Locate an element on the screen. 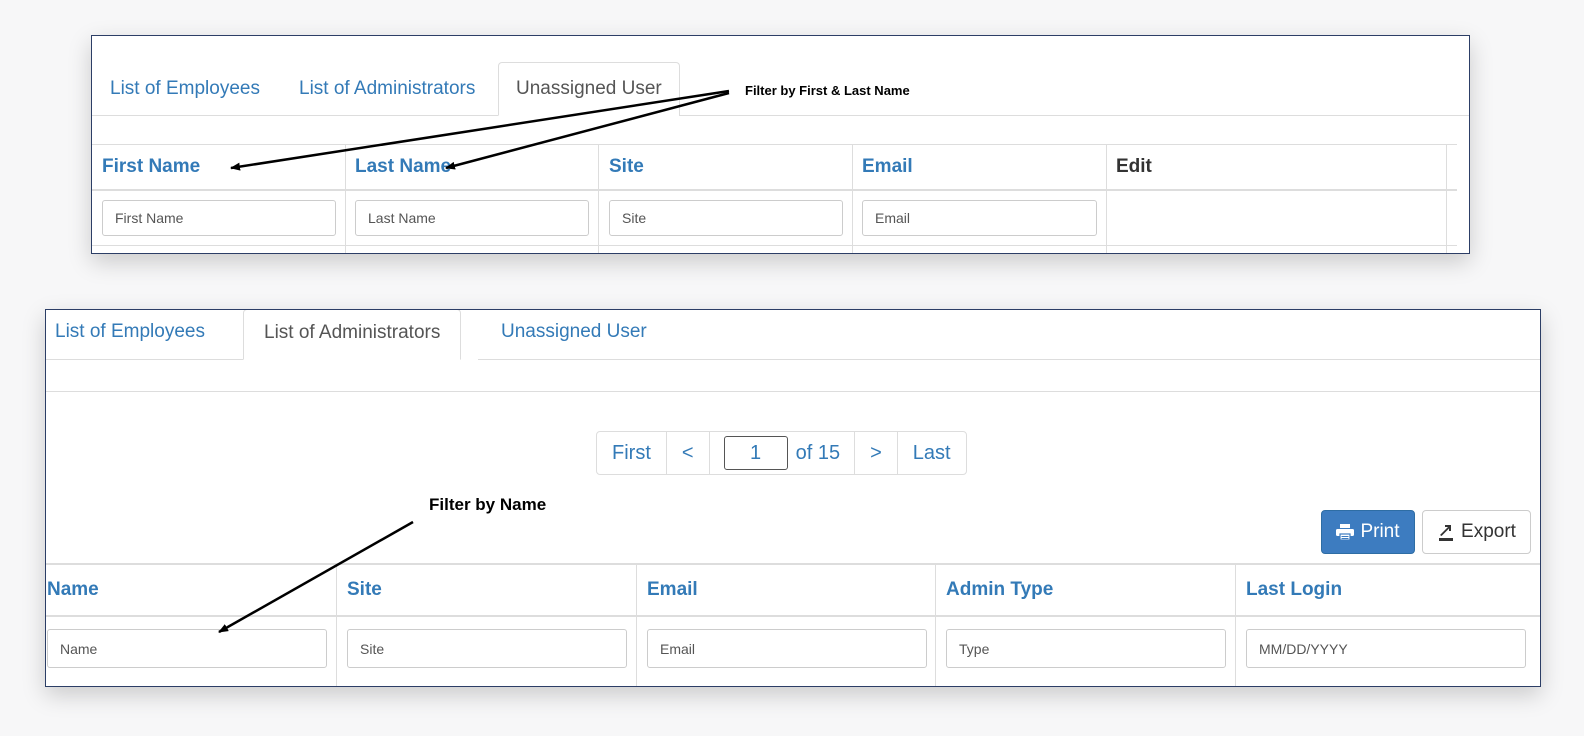 Image resolution: width=1584 pixels, height=736 pixels. column-header-admin-type: Admin Type is located at coordinates (999, 590).